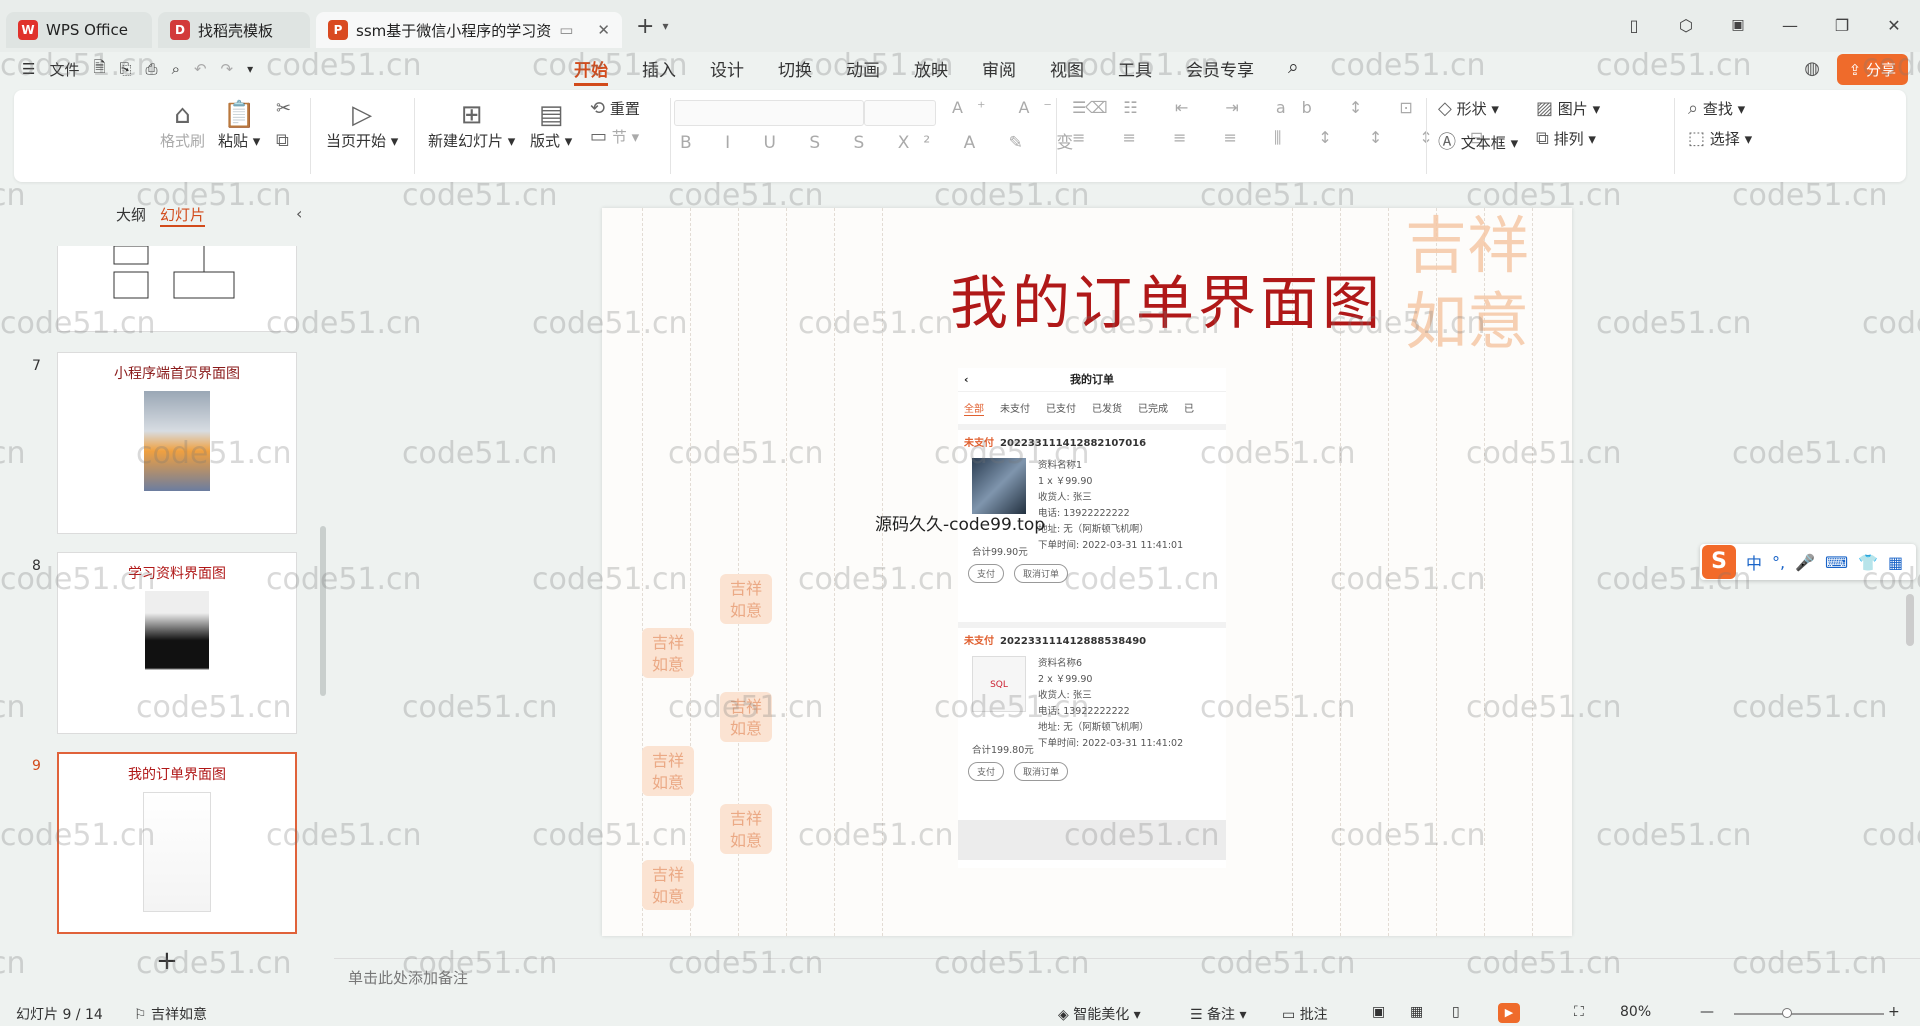  I want to click on print-preview-icon: ⌕, so click(176, 69).